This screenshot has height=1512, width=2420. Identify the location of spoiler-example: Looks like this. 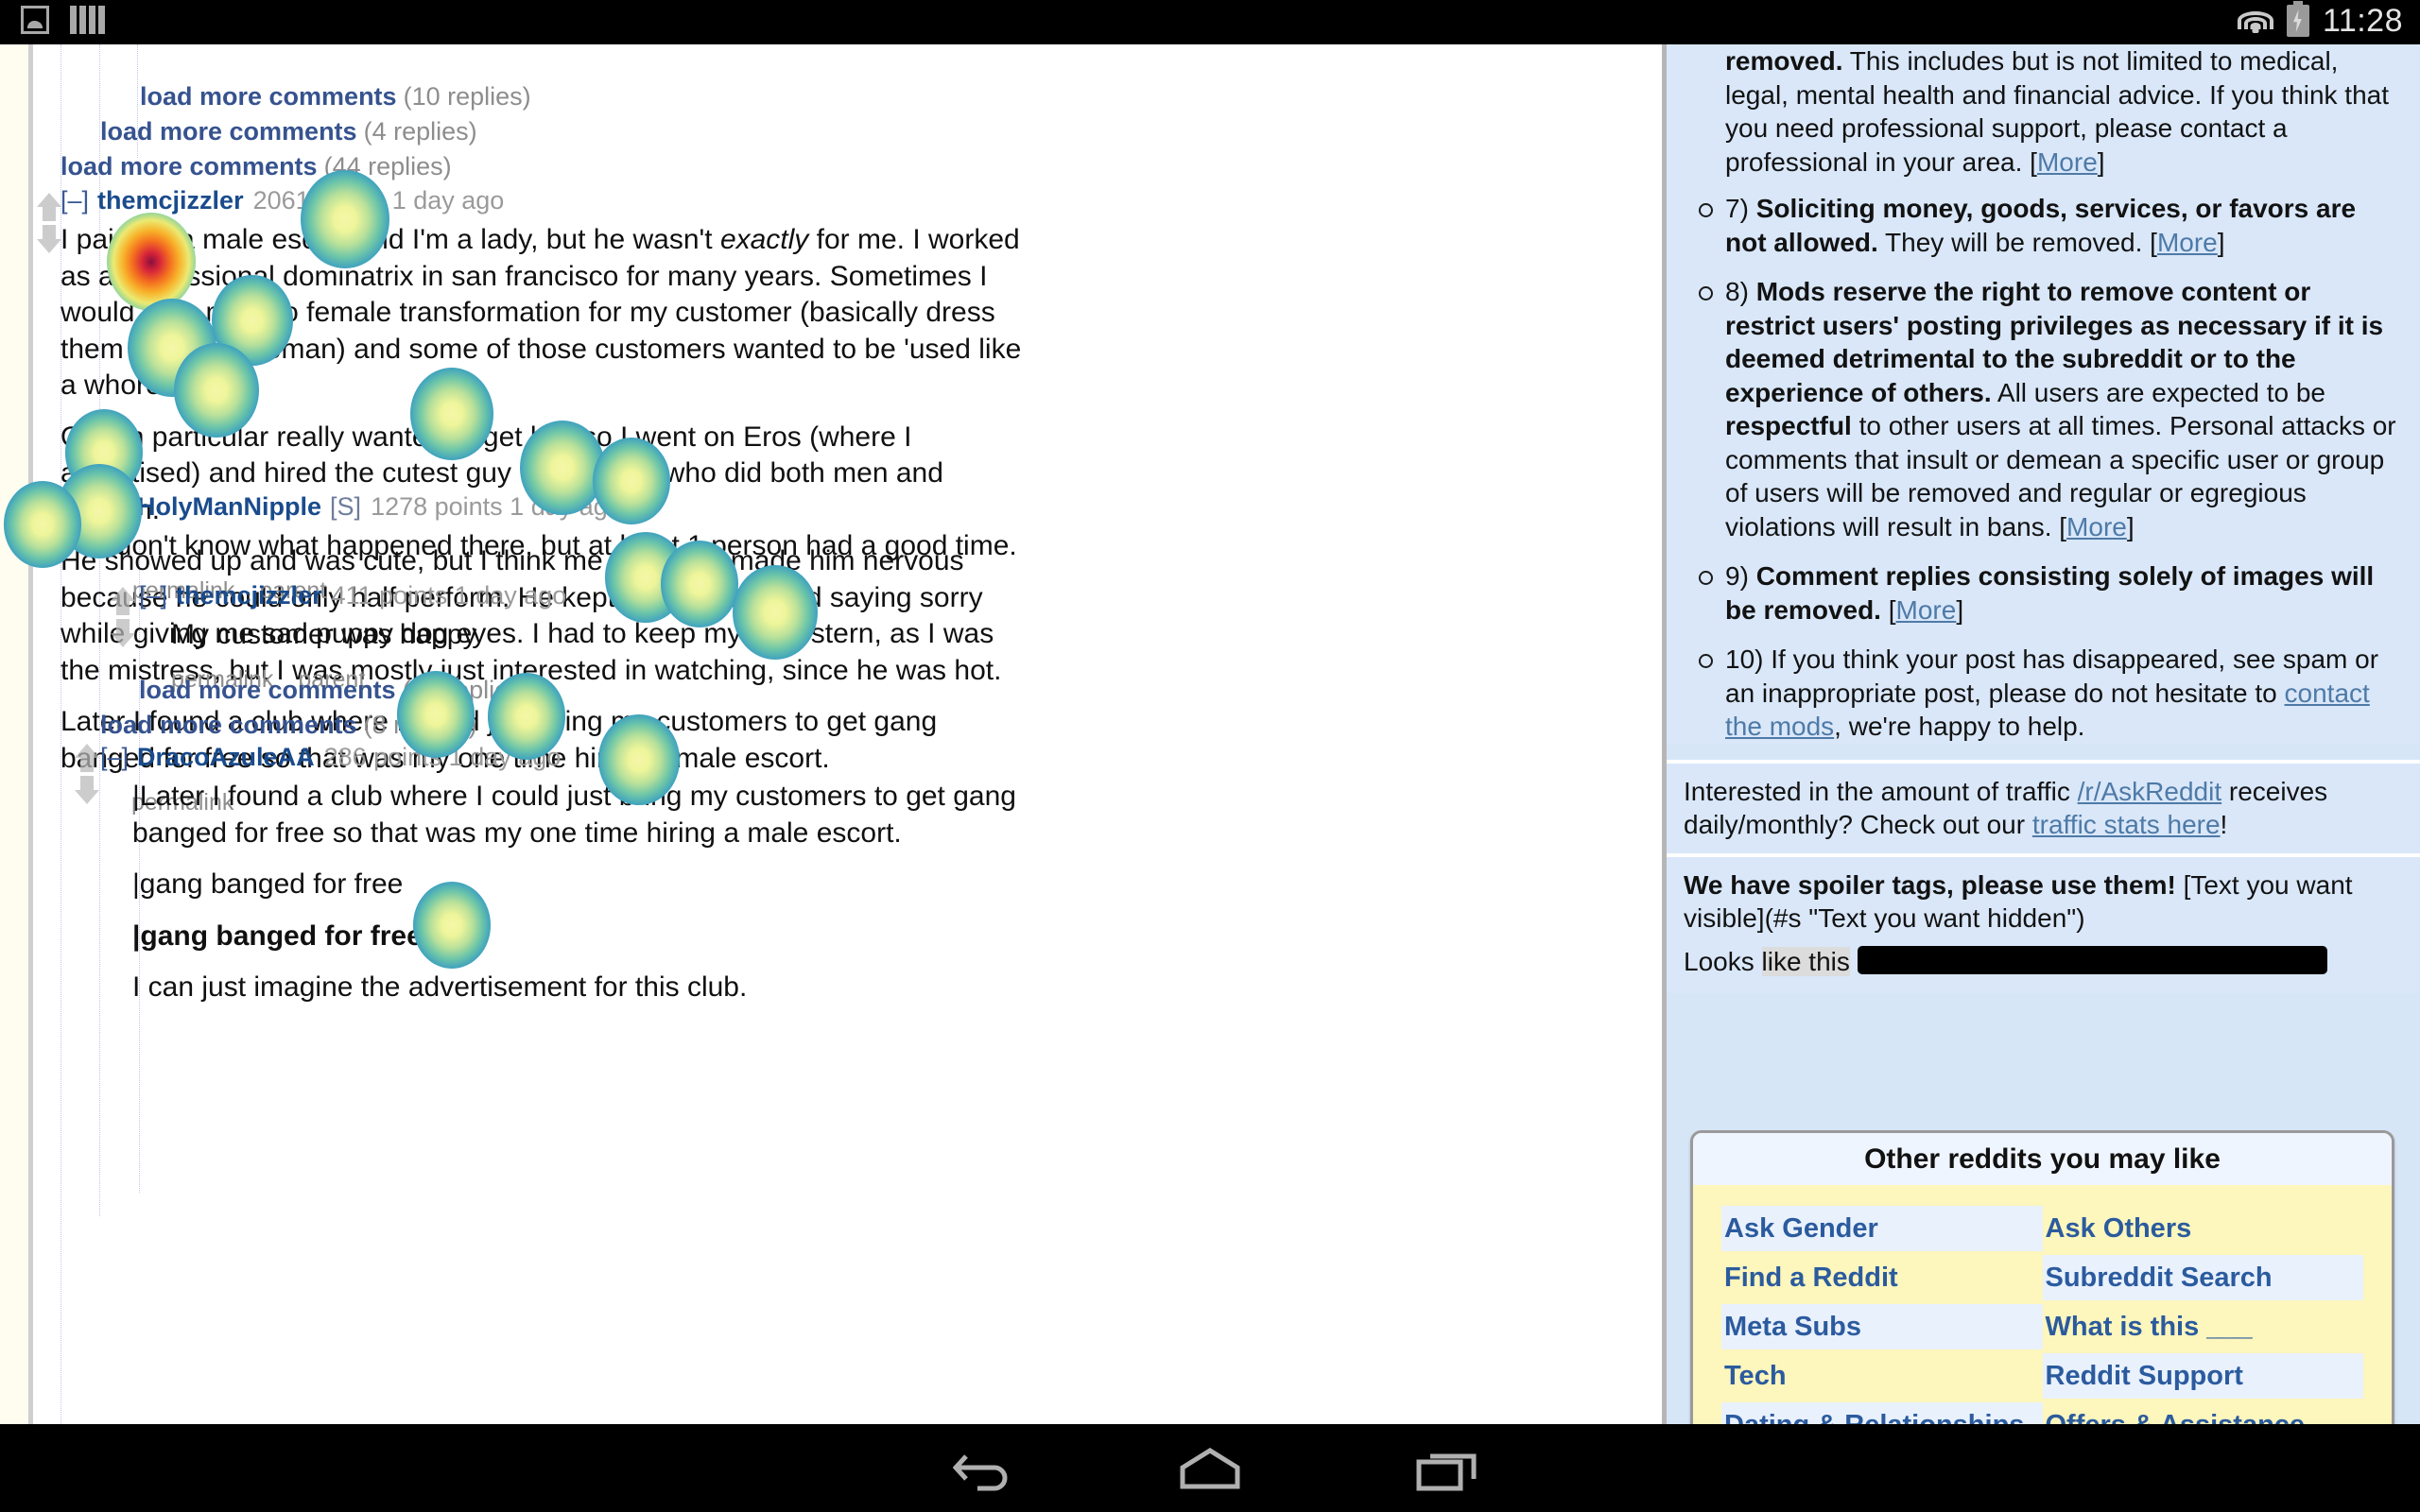
(2043, 962).